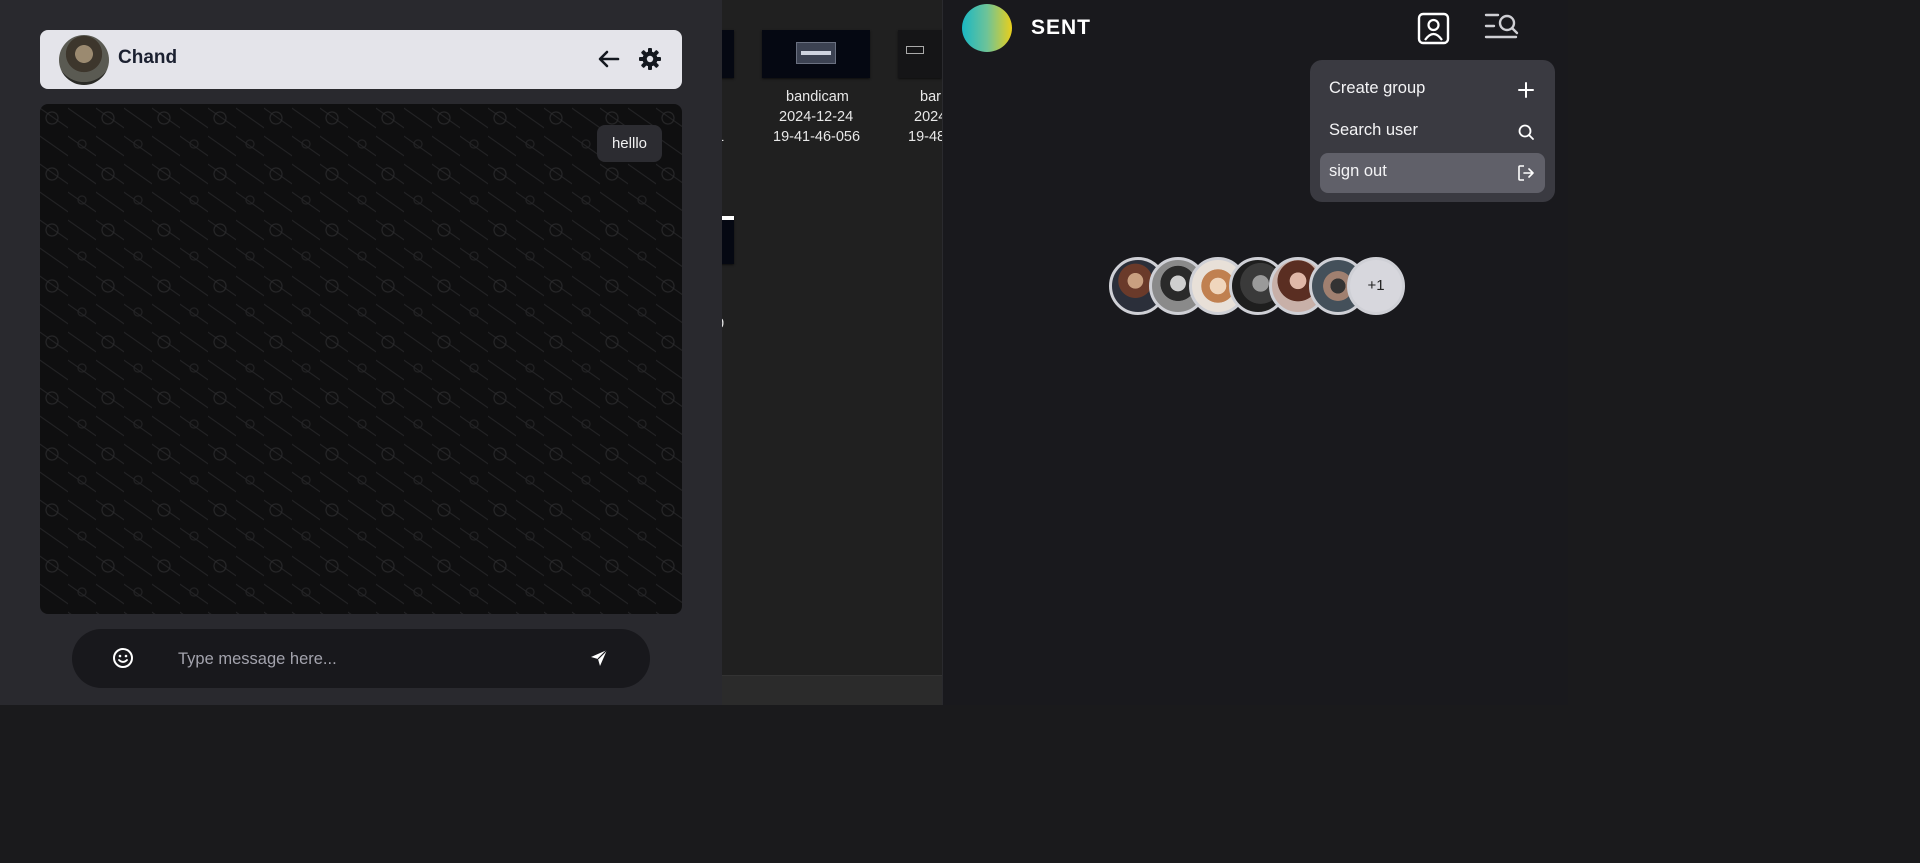 This screenshot has height=863, width=1920. Describe the element at coordinates (1377, 88) in the screenshot. I see `menu-item-label: Create group` at that location.